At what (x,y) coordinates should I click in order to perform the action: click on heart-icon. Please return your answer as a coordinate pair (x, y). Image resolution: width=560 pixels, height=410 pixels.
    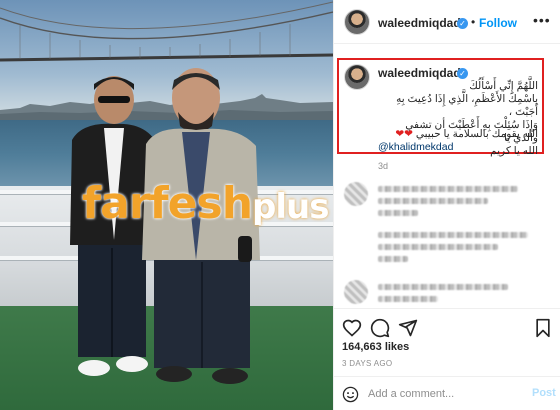
    Looking at the image, I should click on (352, 328).